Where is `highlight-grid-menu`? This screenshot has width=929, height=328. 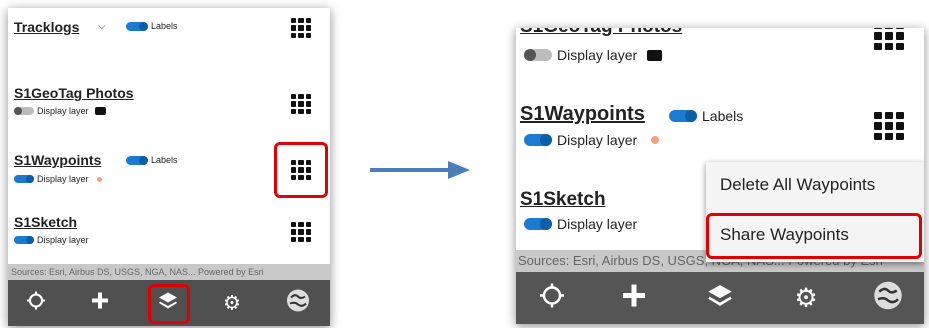 highlight-grid-menu is located at coordinates (301, 170).